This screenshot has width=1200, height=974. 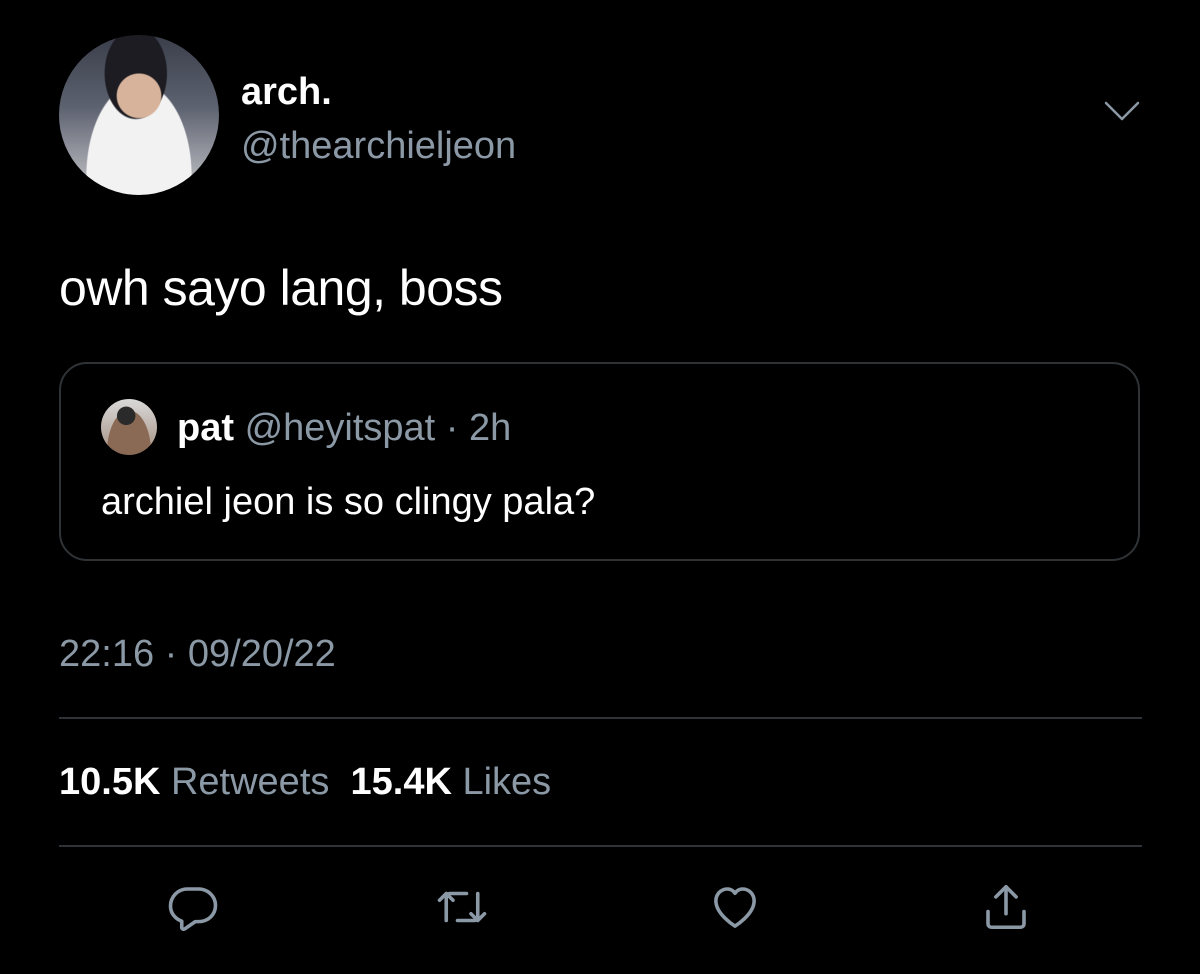 What do you see at coordinates (507, 782) in the screenshot?
I see `likes-label: Likes` at bounding box center [507, 782].